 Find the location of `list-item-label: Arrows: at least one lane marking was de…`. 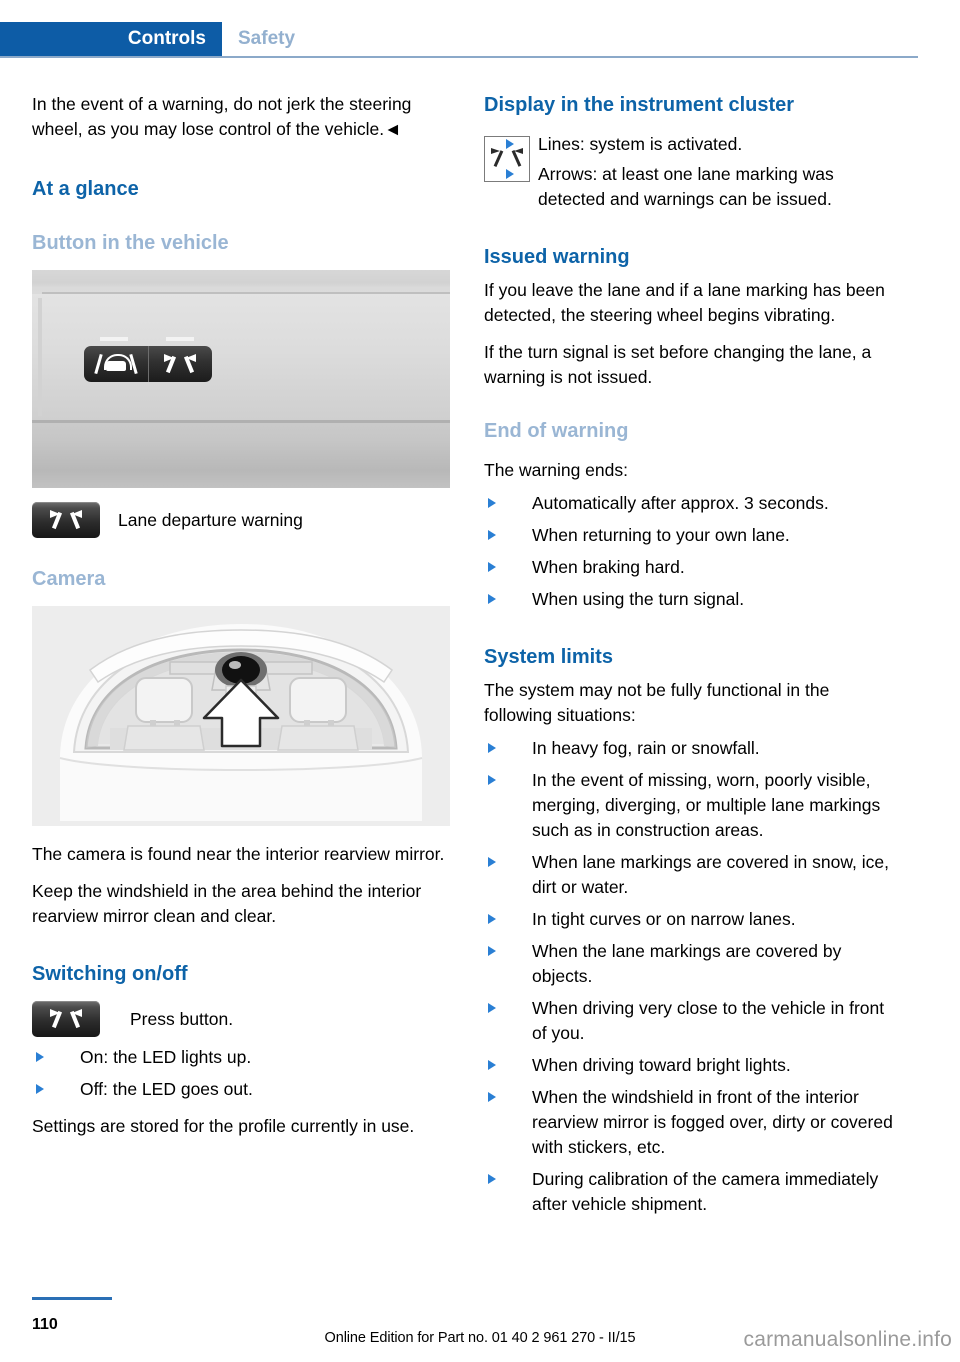

list-item-label: Arrows: at least one lane marking was de… is located at coordinates (686, 186).